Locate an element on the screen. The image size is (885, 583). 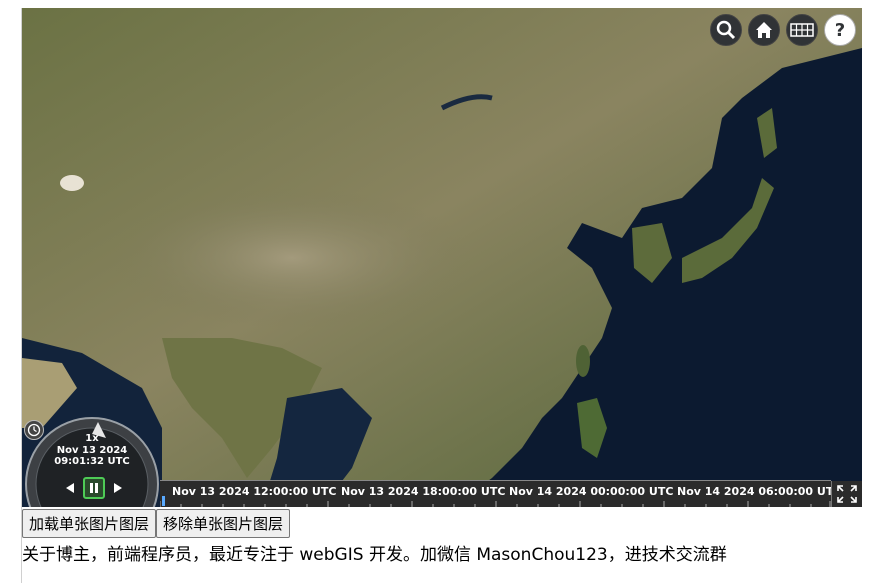
pause-icon is located at coordinates (94, 488).